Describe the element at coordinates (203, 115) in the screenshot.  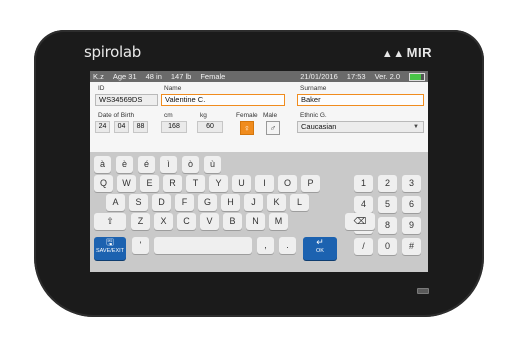
I see `weight-kg-label: kg` at that location.